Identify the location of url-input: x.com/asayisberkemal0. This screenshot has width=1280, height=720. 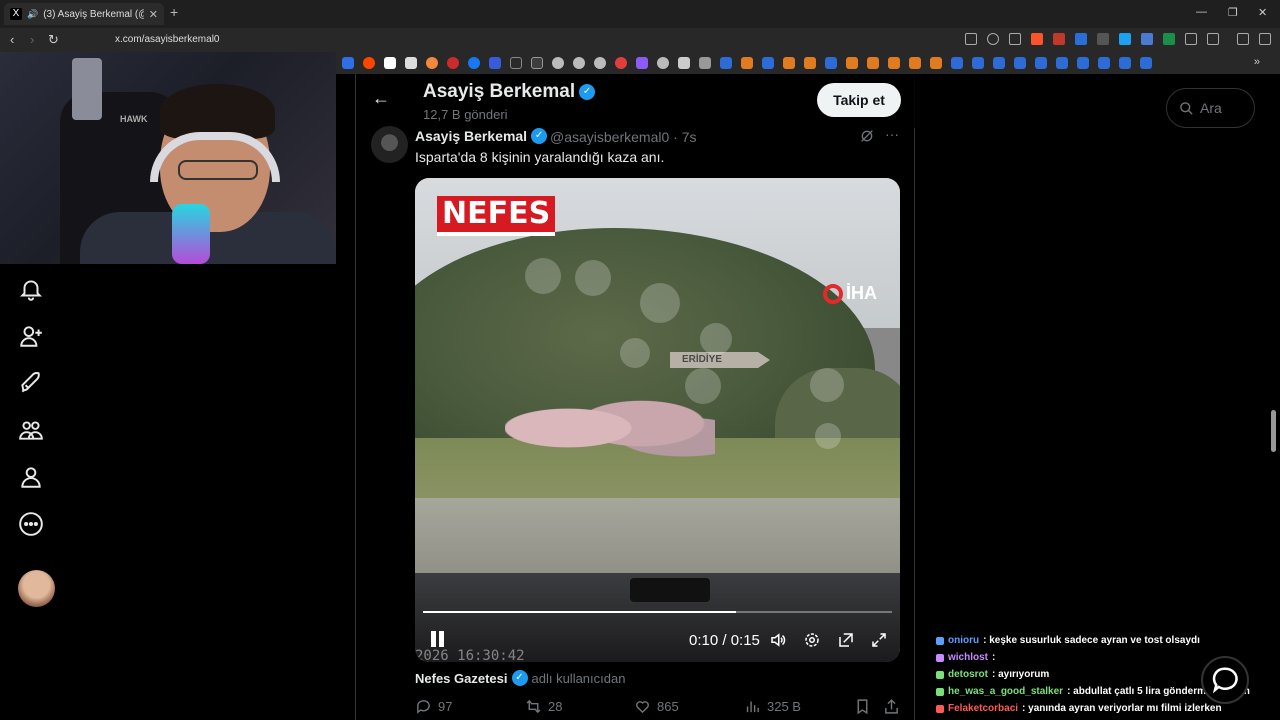
(167, 39).